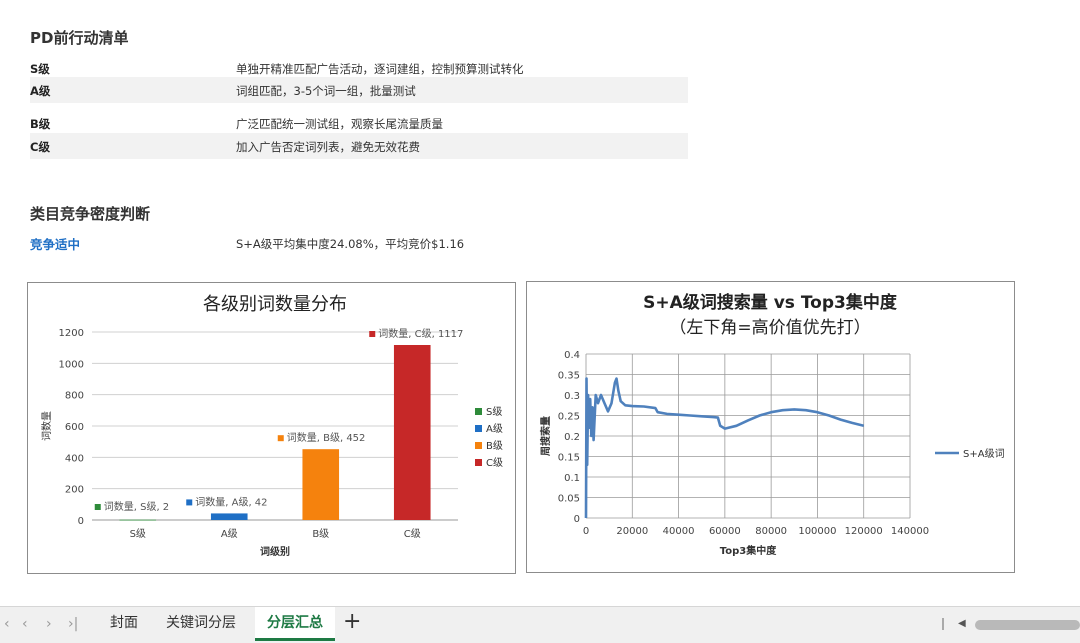 Image resolution: width=1080 pixels, height=643 pixels. Describe the element at coordinates (572, 355) in the screenshot. I see `y-tick-label: 0.4` at that location.